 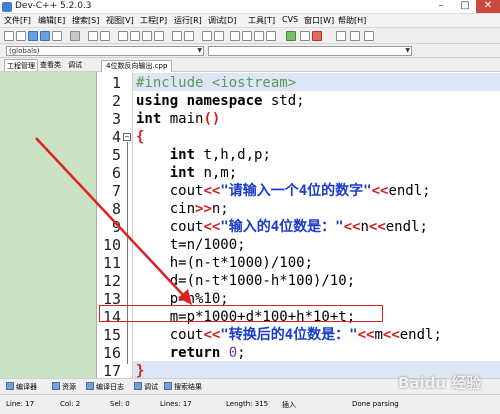 I want to click on fold-guide-line, so click(x=127, y=253).